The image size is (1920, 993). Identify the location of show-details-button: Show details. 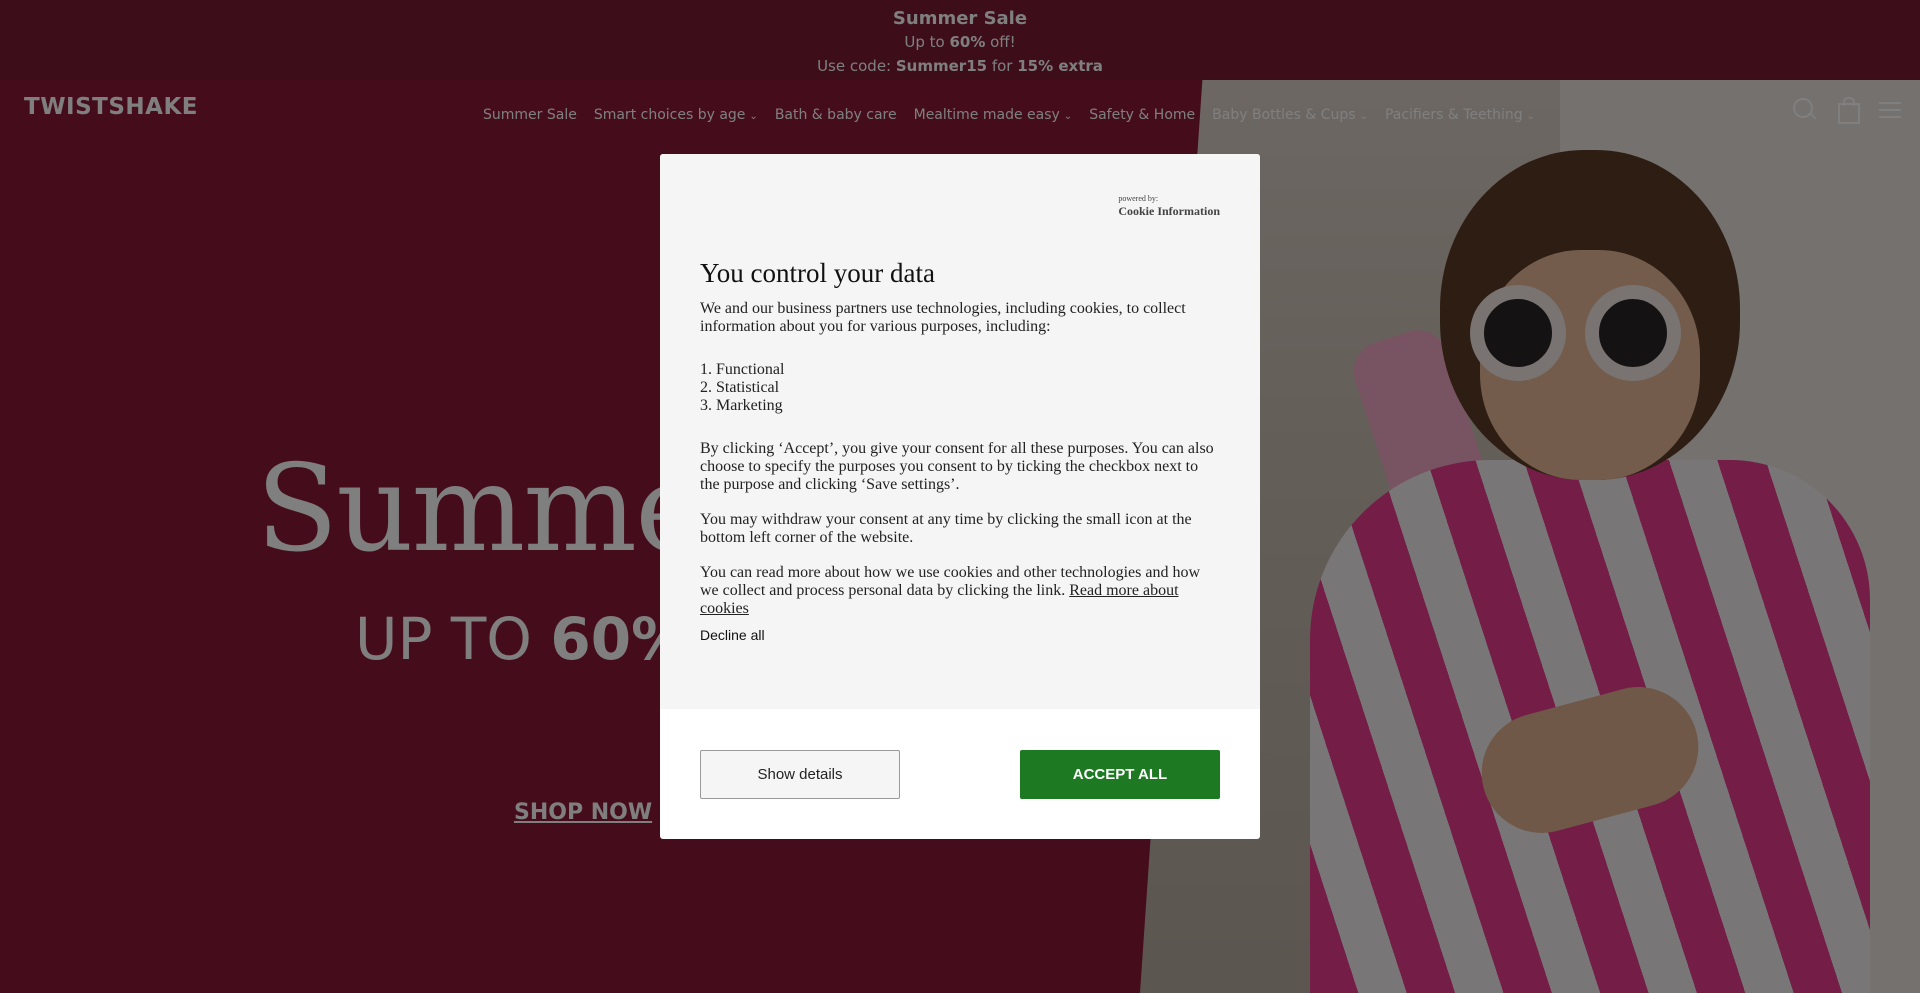
(800, 774).